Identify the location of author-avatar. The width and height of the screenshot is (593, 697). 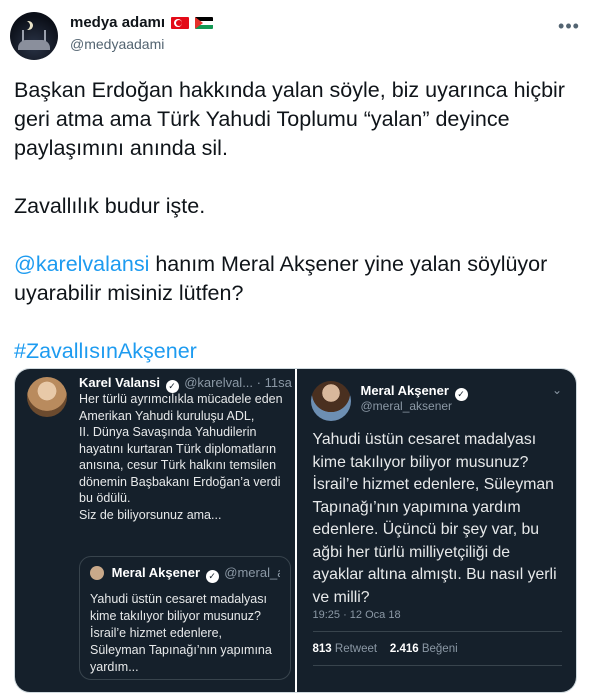
(34, 36).